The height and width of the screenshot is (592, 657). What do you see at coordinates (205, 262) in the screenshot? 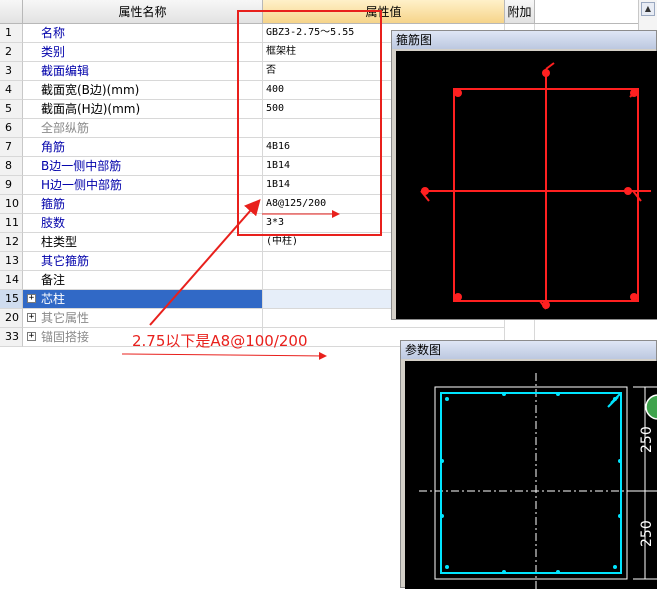
I see `annotation-arrow` at bounding box center [205, 262].